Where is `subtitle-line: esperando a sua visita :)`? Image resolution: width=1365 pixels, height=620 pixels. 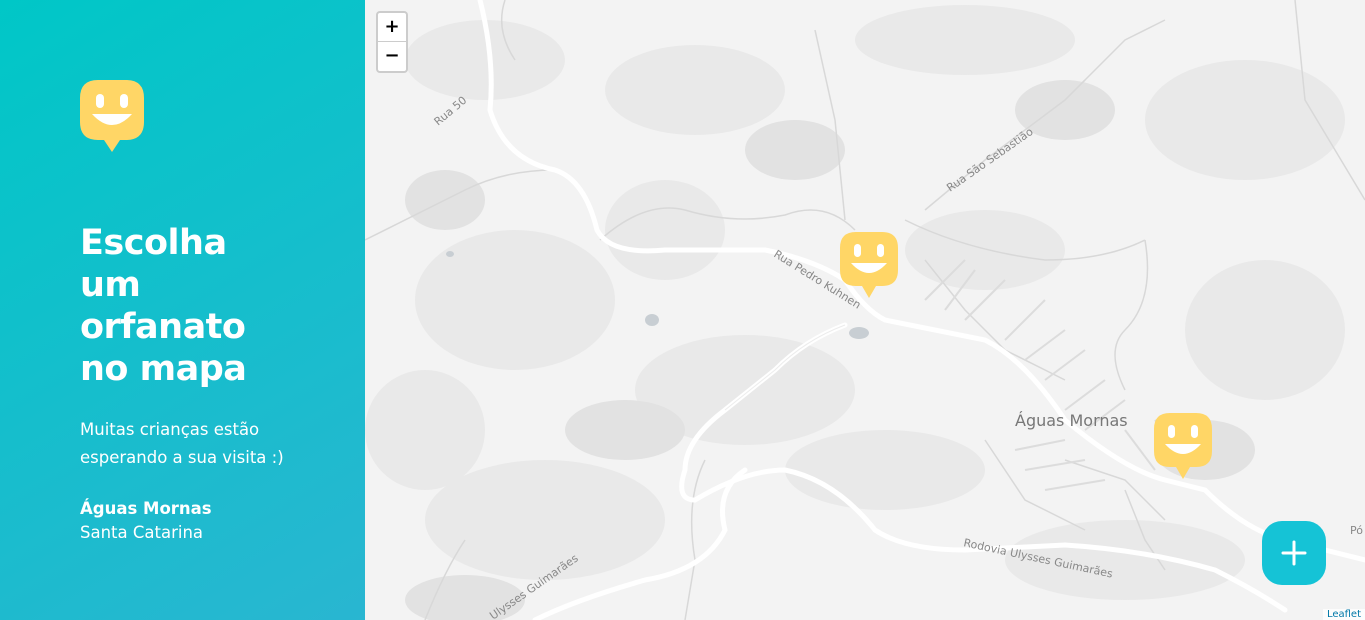
subtitle-line: esperando a sua visita :) is located at coordinates (182, 457).